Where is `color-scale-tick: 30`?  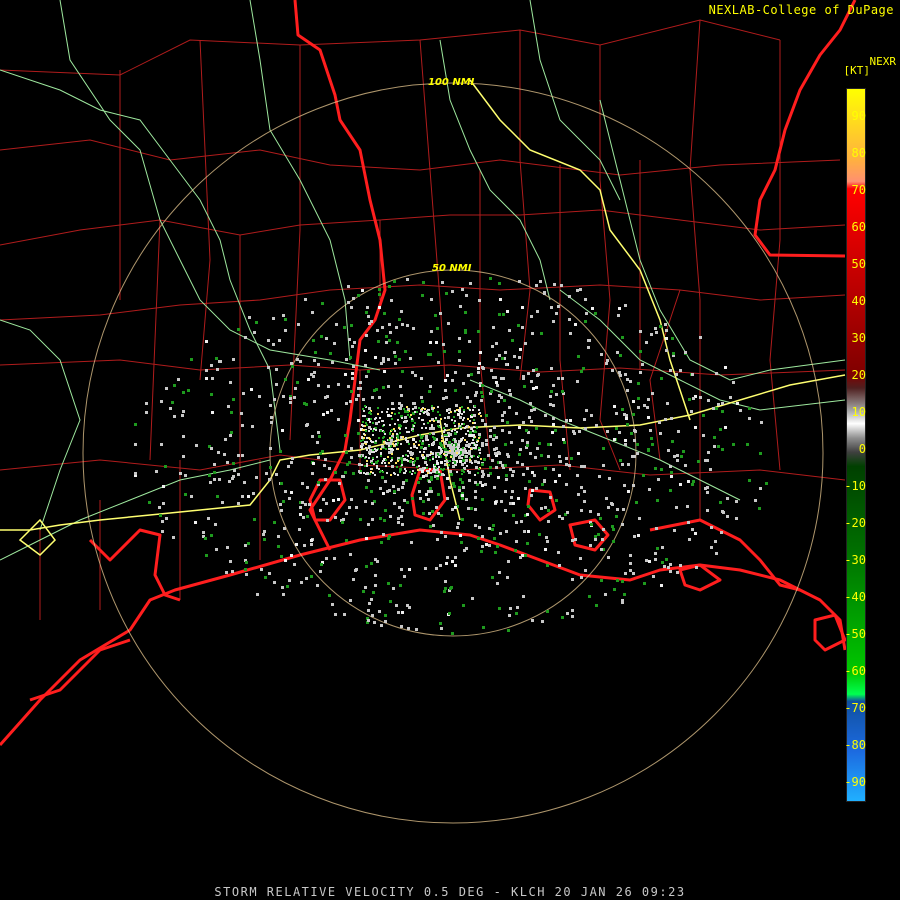
color-scale-tick: 30 is located at coordinates (858, 338).